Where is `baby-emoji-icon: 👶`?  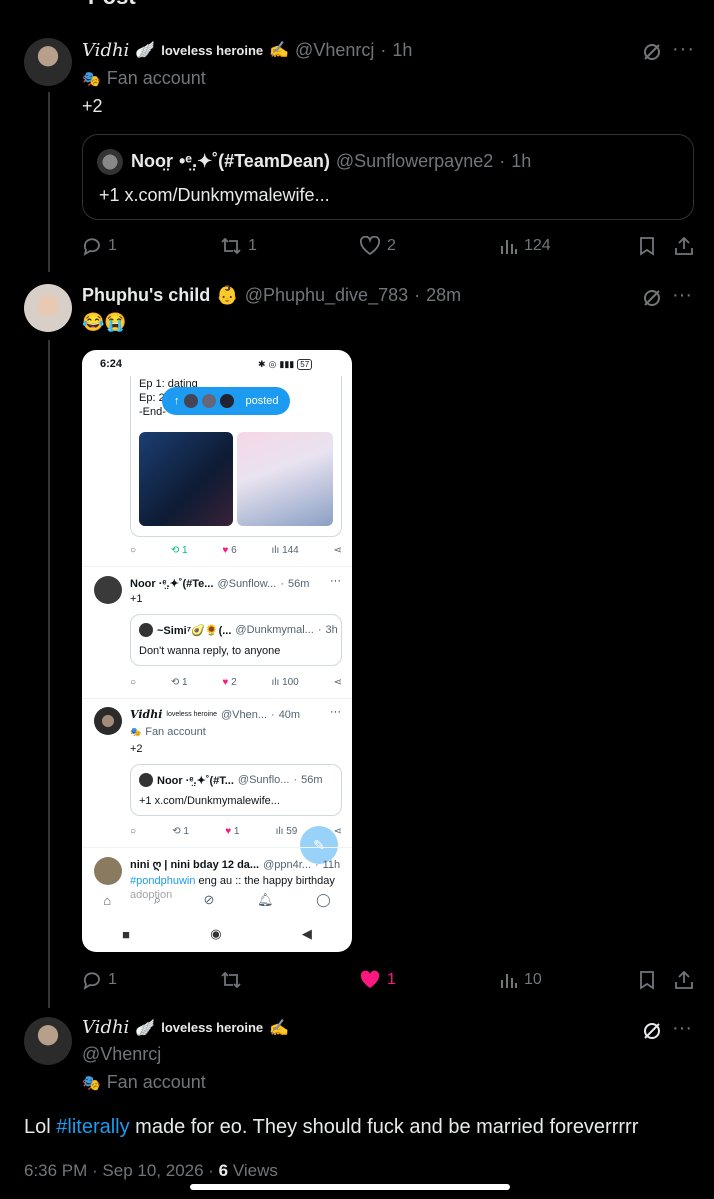 baby-emoji-icon: 👶 is located at coordinates (227, 295).